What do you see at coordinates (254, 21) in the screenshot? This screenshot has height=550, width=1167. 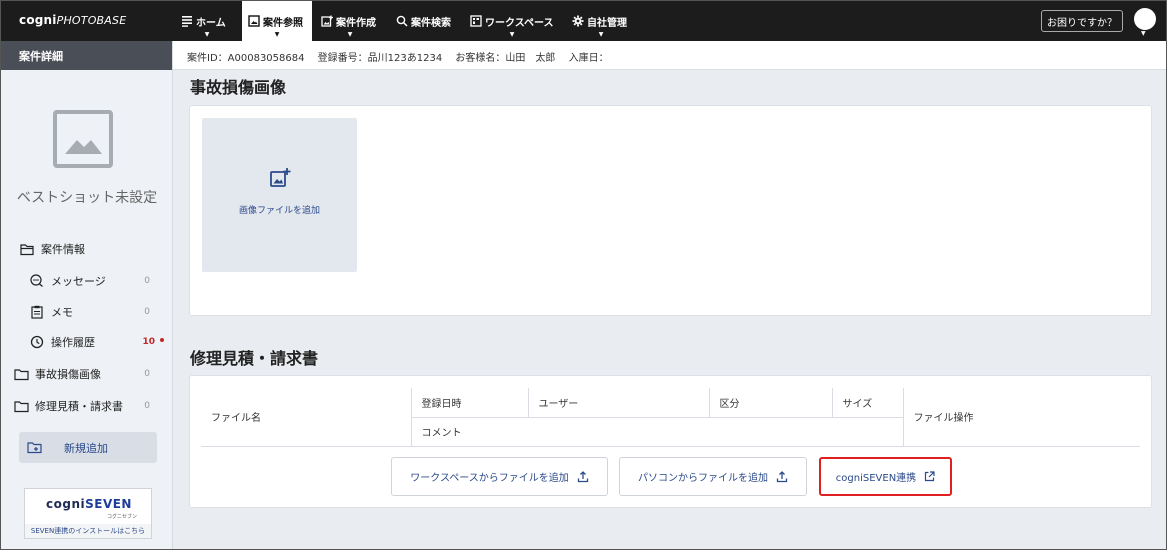 I see `image-icon` at bounding box center [254, 21].